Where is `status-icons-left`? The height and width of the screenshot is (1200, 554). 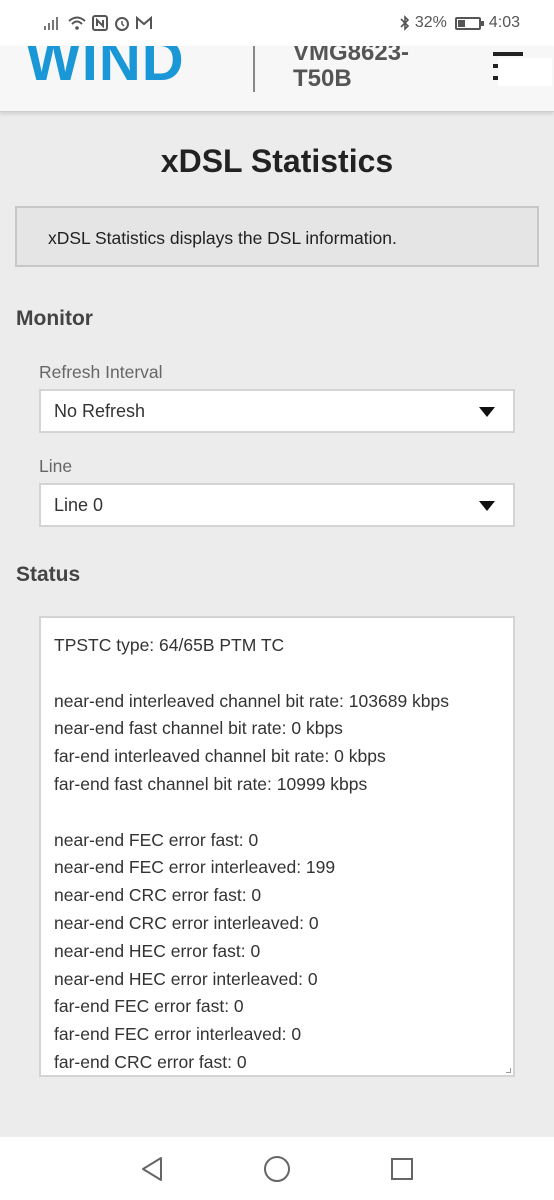 status-icons-left is located at coordinates (98, 23).